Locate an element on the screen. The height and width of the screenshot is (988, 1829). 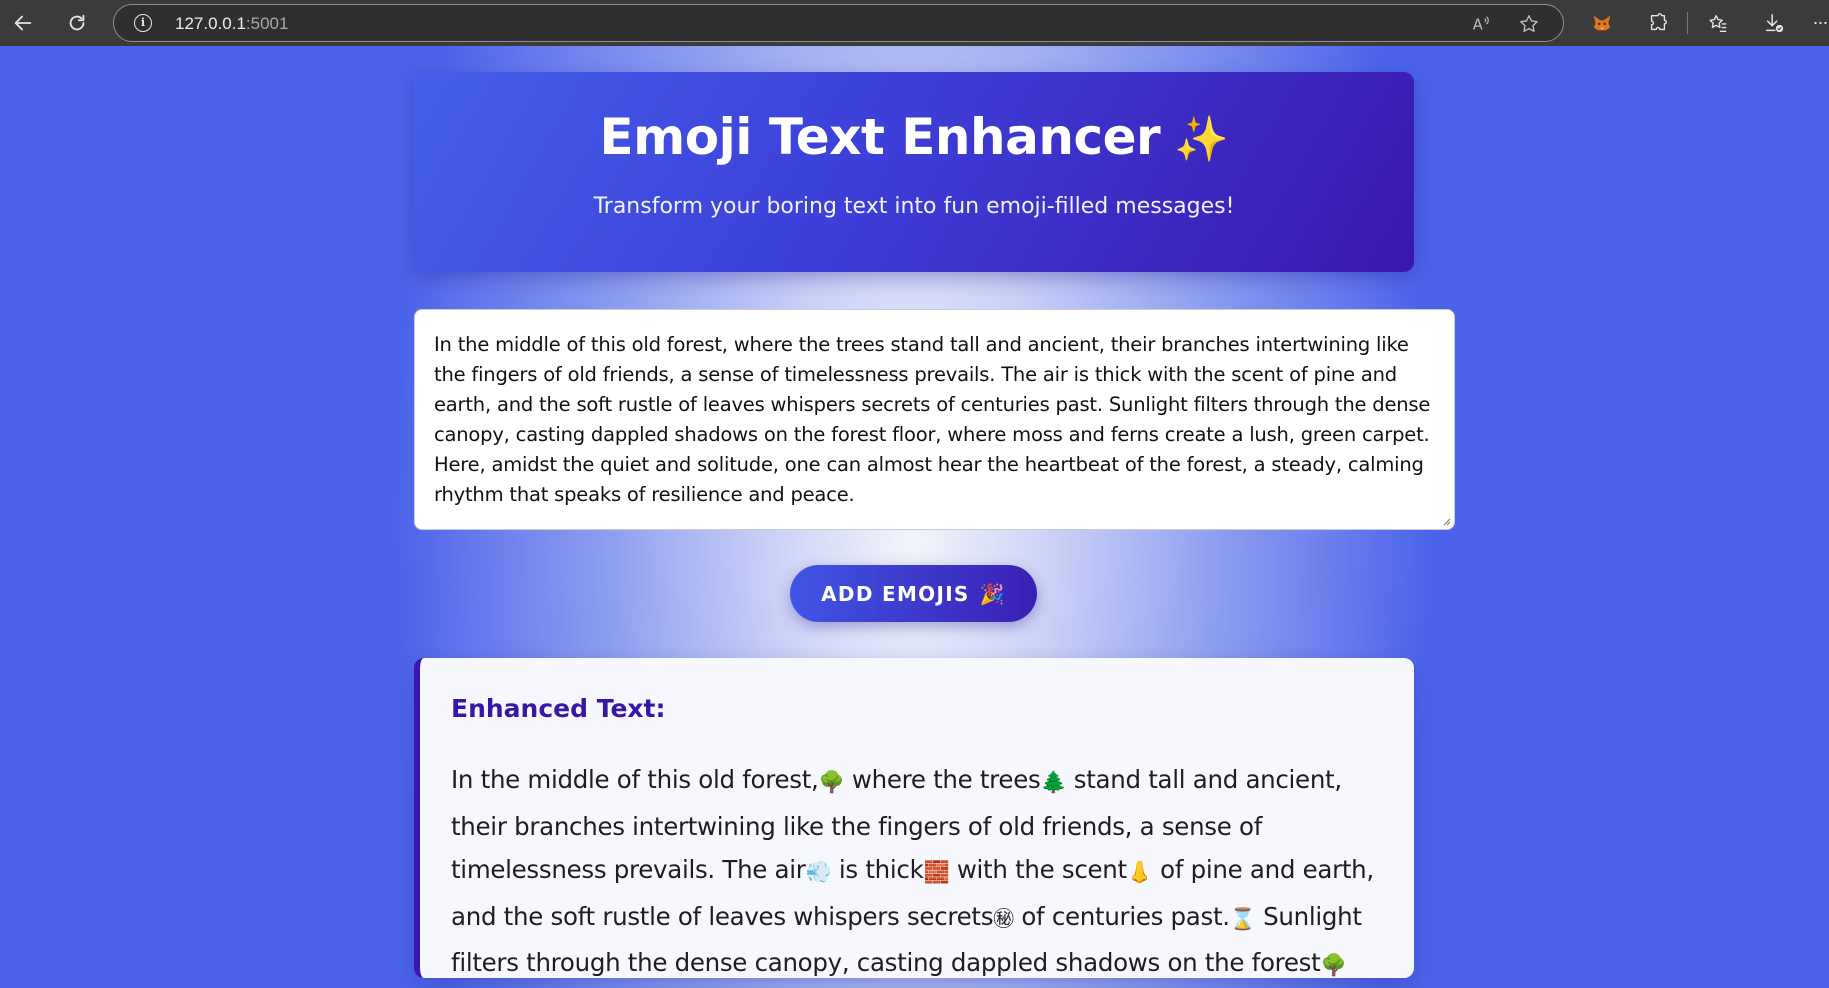
result-text-segment: with the scent is located at coordinates (1038, 869).